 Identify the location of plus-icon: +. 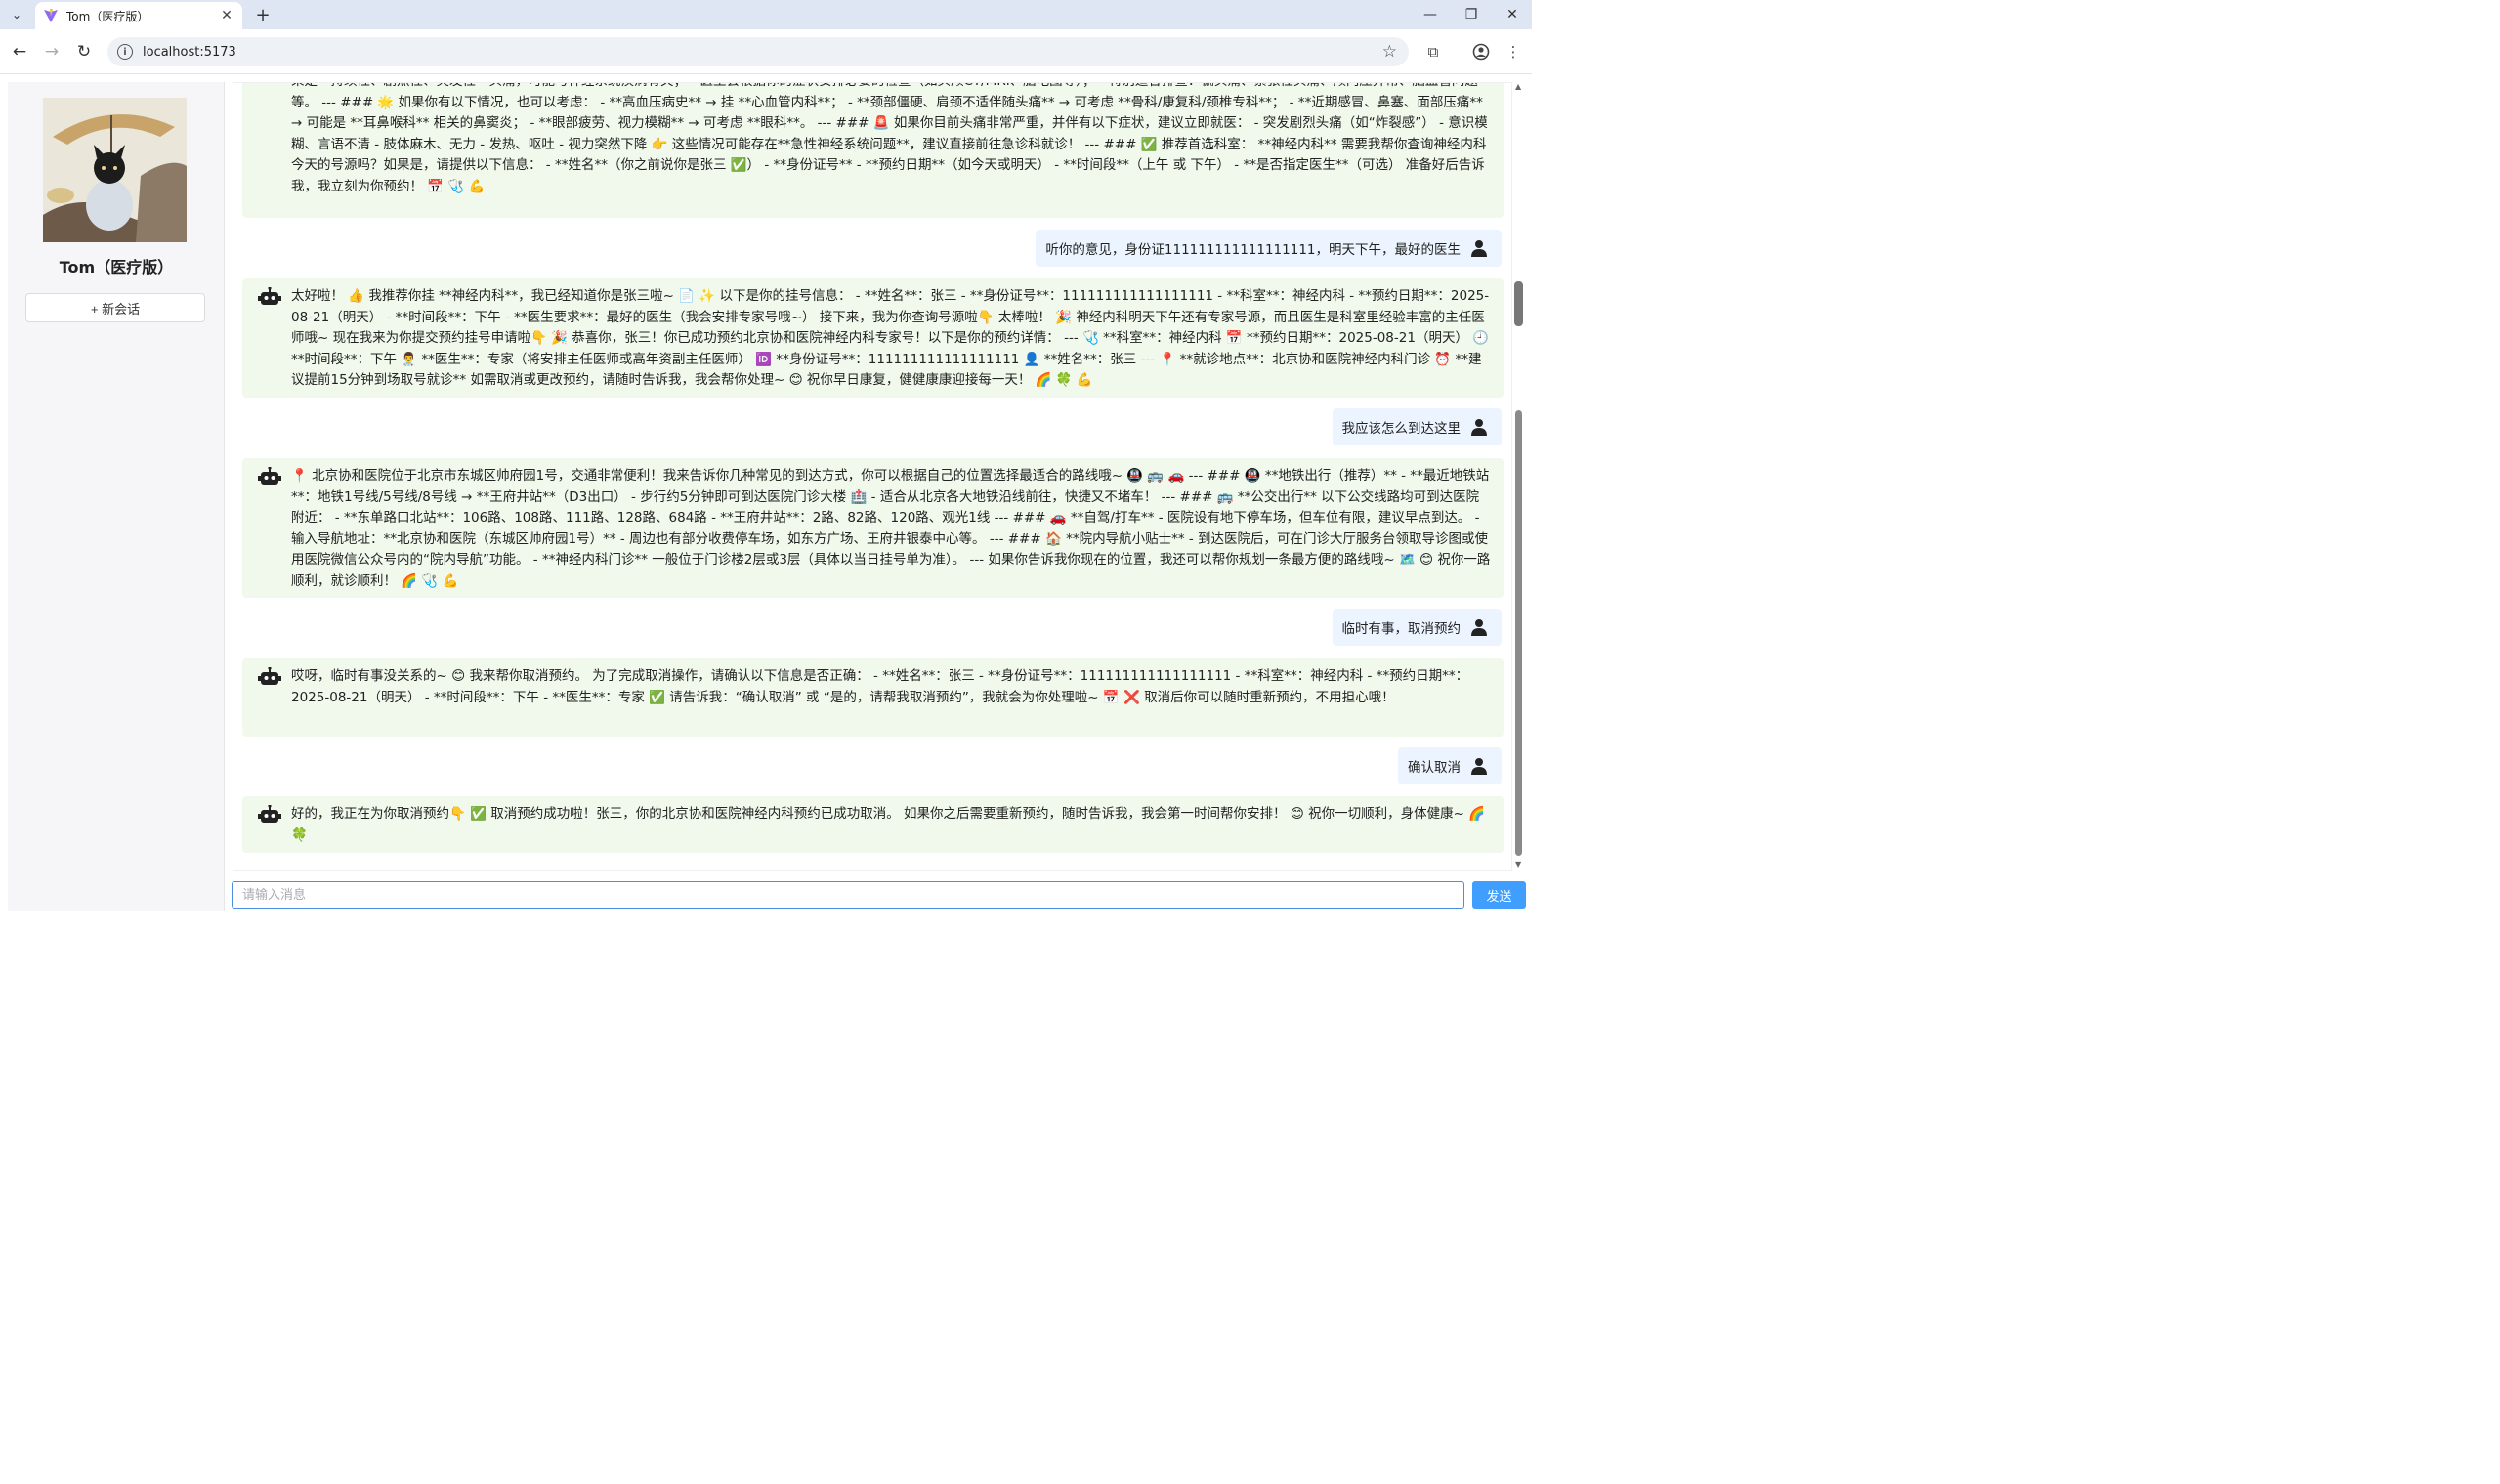
(263, 15).